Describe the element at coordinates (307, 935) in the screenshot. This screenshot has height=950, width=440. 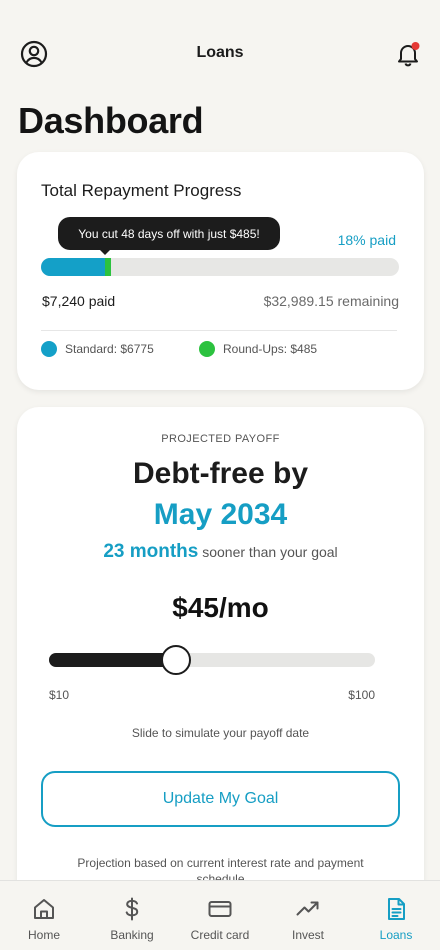
I see `tab-label: Invest` at that location.